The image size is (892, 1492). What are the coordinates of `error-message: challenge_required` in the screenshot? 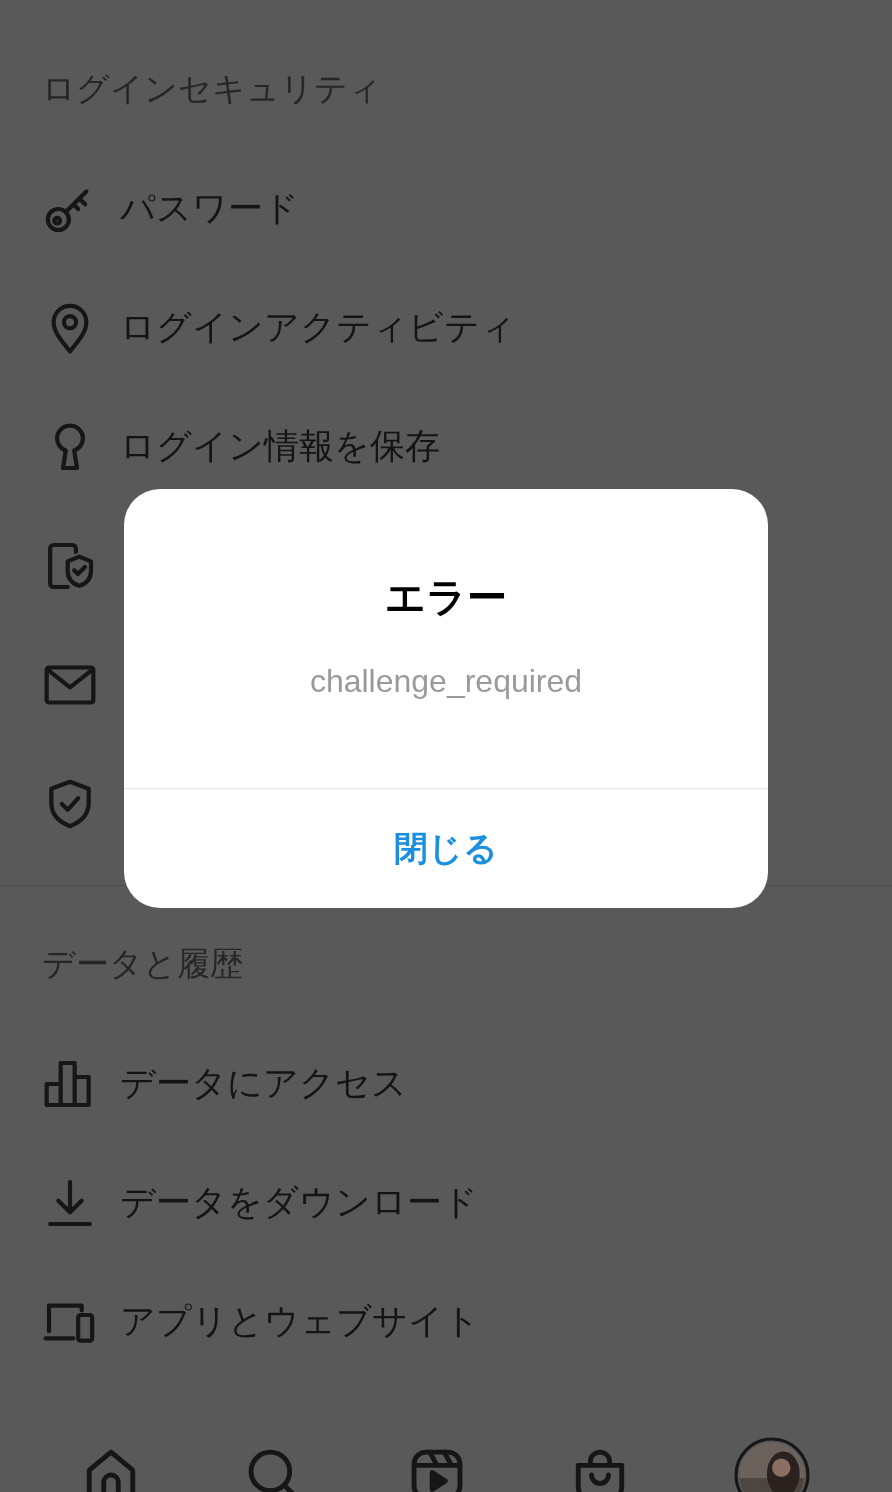 It's located at (446, 681).